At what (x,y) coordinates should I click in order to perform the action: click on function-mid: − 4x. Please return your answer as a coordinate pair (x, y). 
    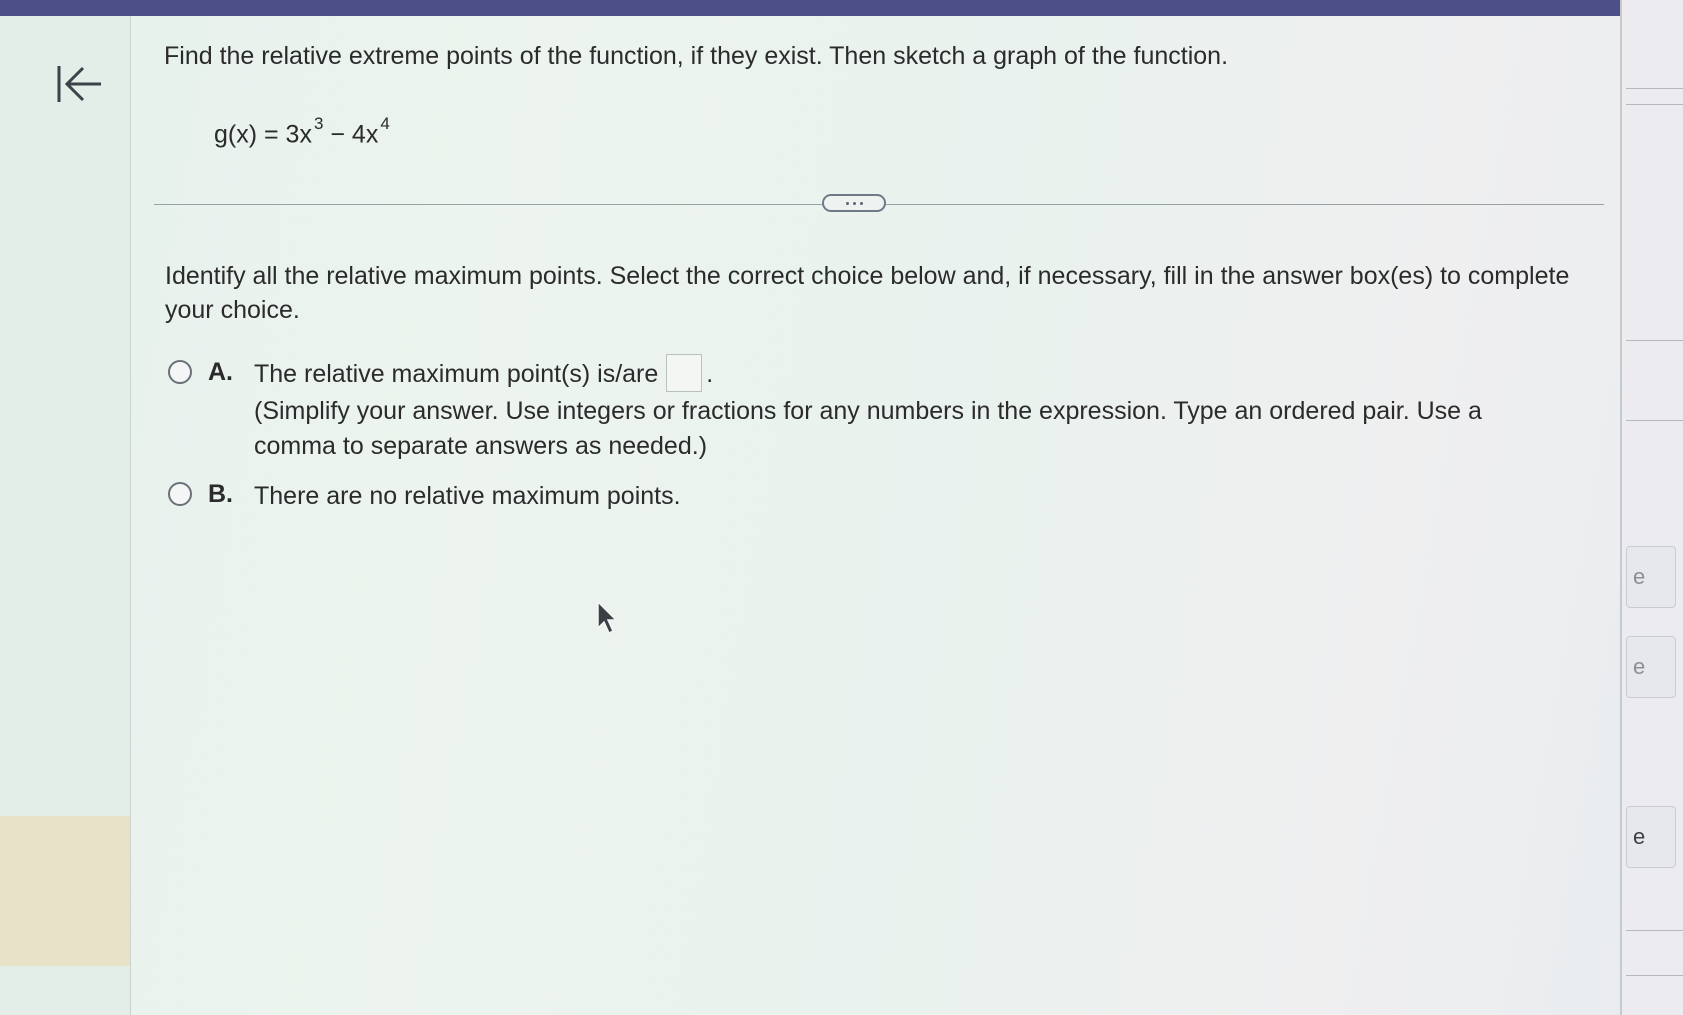
    Looking at the image, I should click on (351, 134).